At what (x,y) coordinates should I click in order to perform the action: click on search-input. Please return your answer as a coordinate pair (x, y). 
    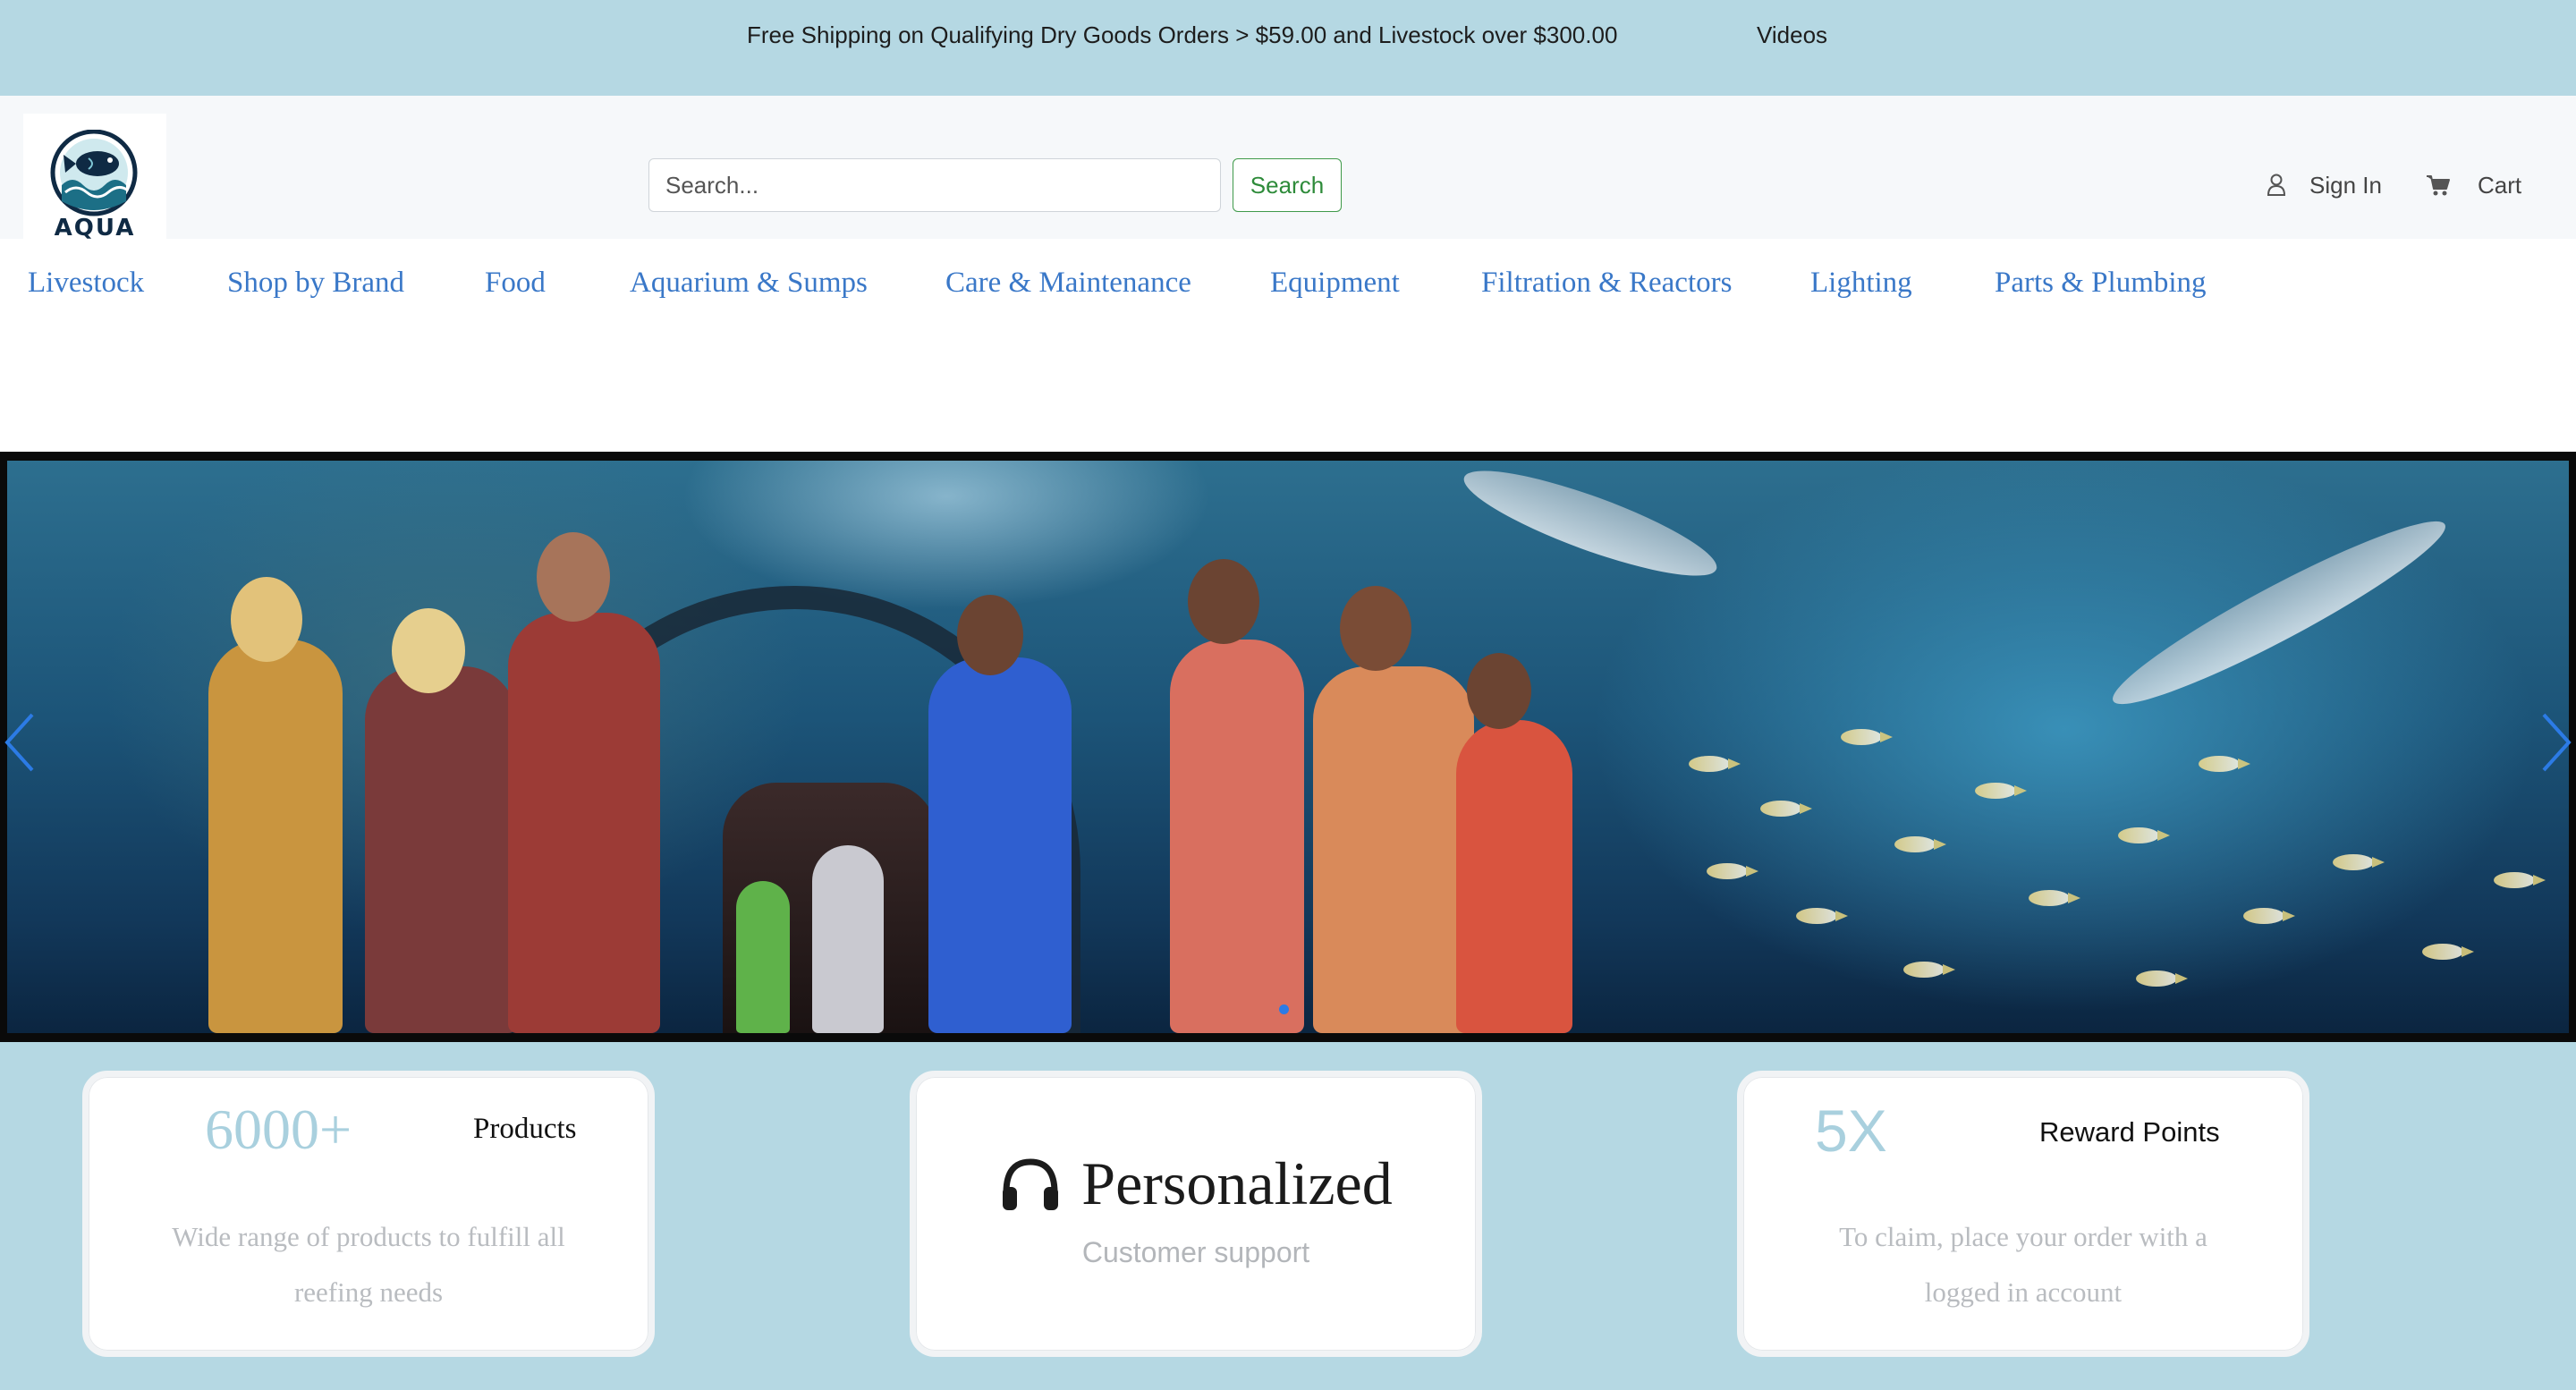
    Looking at the image, I should click on (934, 185).